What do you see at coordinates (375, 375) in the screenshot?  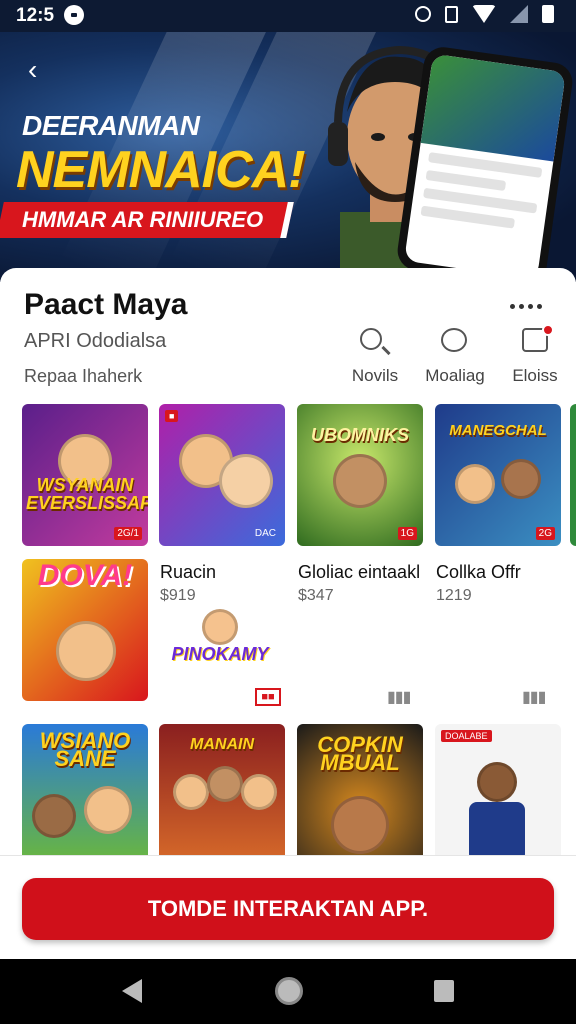 I see `action-label: Novils` at bounding box center [375, 375].